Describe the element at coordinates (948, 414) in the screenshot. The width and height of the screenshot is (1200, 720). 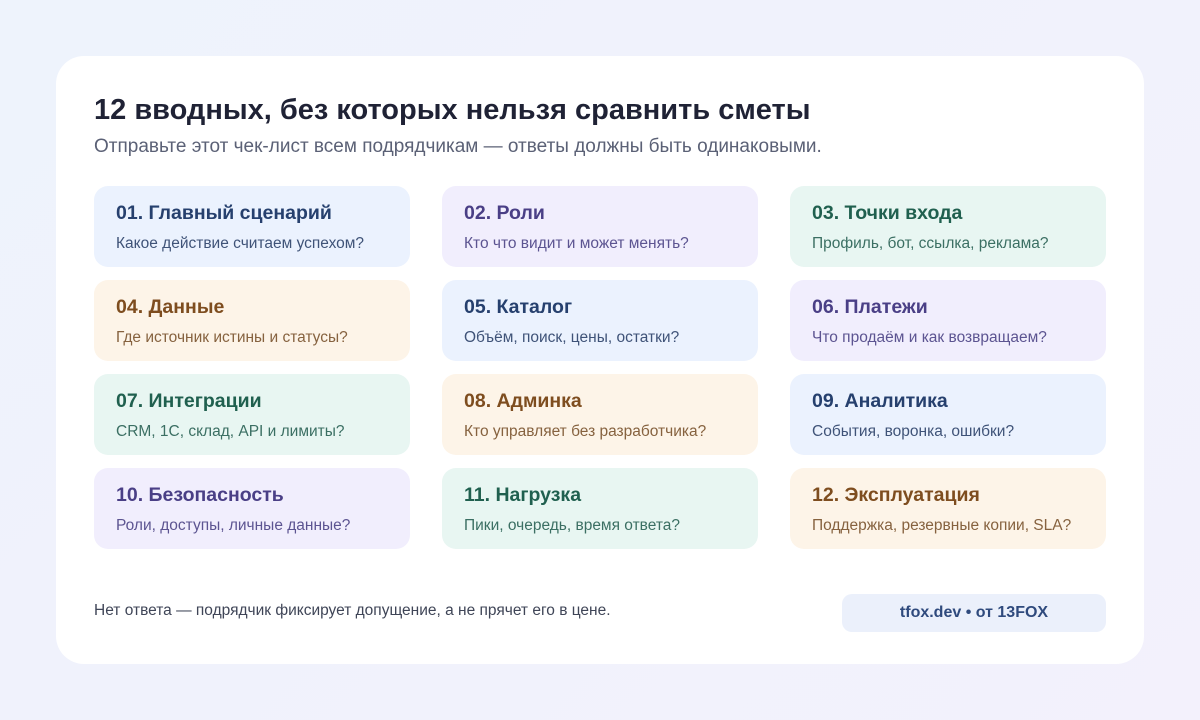
I see `checklist-item-09: 09. Аналитика События, воронка, ошибки?` at that location.